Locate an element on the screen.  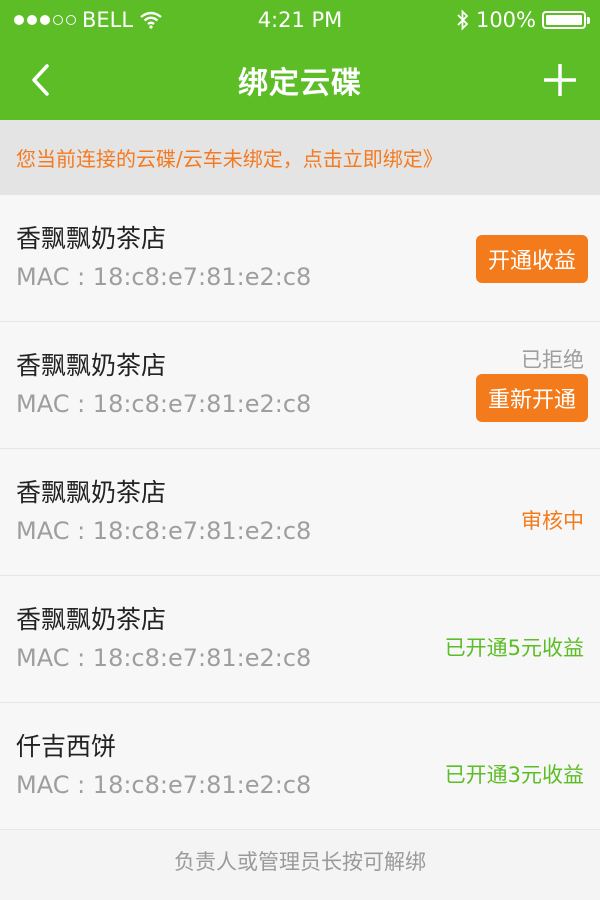
page-title: 绑定云碟 is located at coordinates (300, 83).